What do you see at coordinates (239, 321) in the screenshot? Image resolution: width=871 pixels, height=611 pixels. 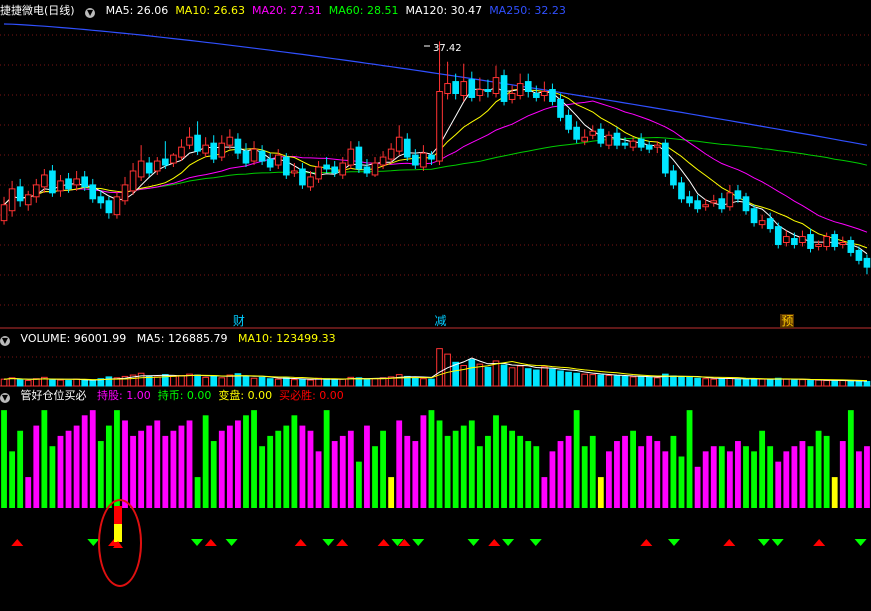 I see `event-marker: 财` at bounding box center [239, 321].